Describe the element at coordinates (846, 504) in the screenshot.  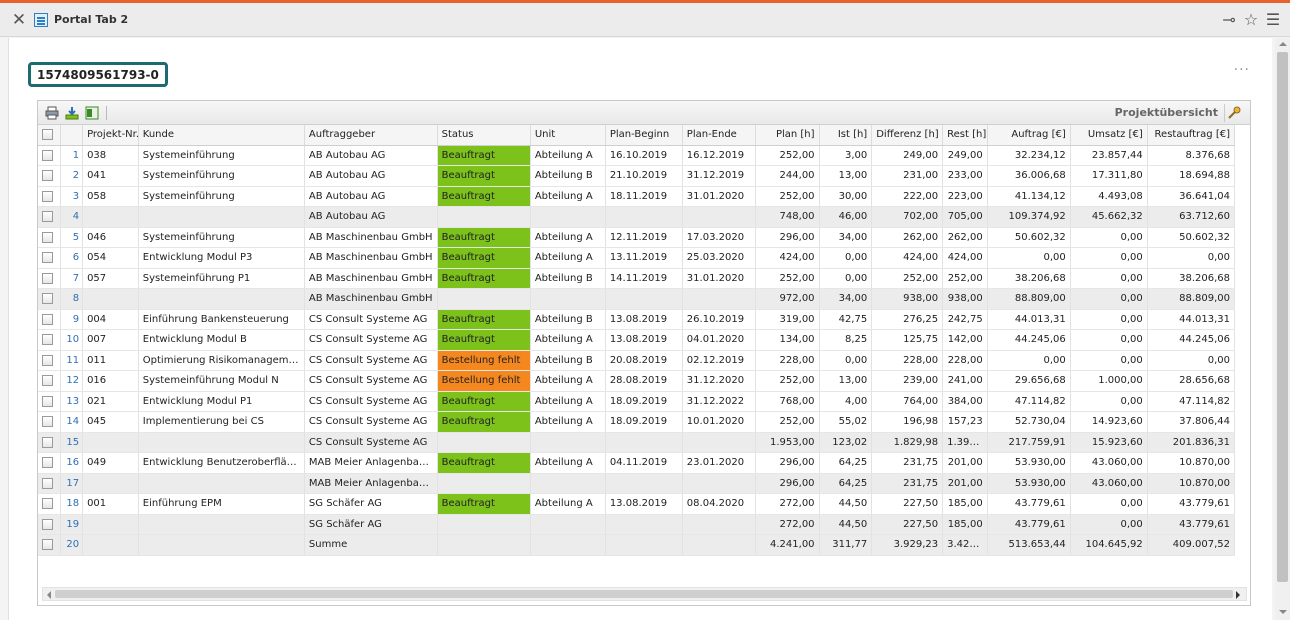
I see `cell-ist-h: 44,50` at that location.